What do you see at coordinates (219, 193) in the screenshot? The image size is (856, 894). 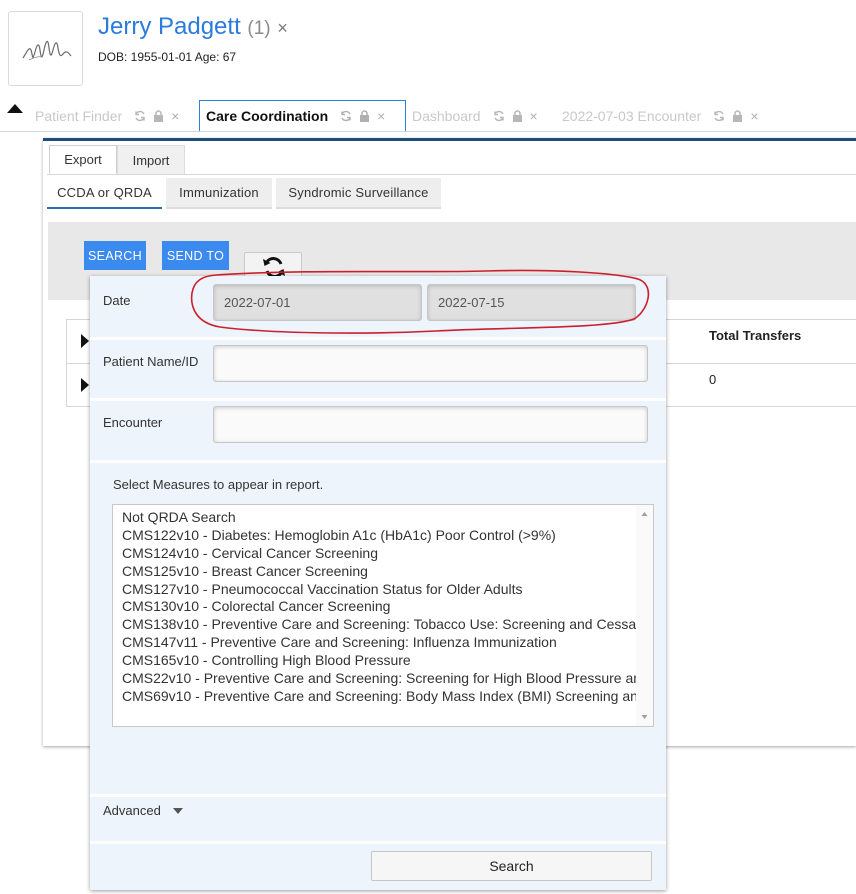 I see `tab-immunization: Immunization` at bounding box center [219, 193].